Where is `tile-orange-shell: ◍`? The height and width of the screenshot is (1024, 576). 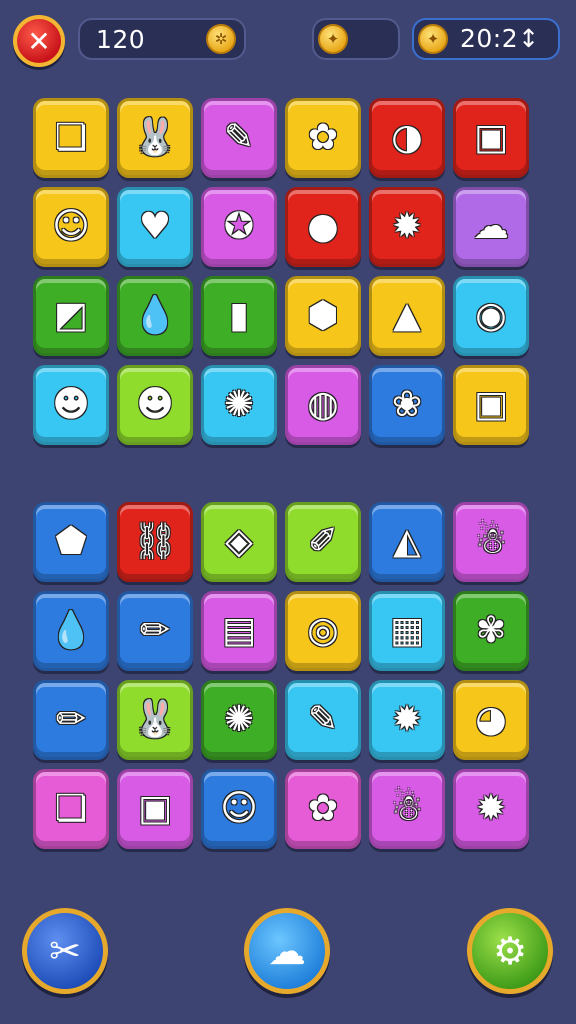
tile-orange-shell: ◍ is located at coordinates (323, 405).